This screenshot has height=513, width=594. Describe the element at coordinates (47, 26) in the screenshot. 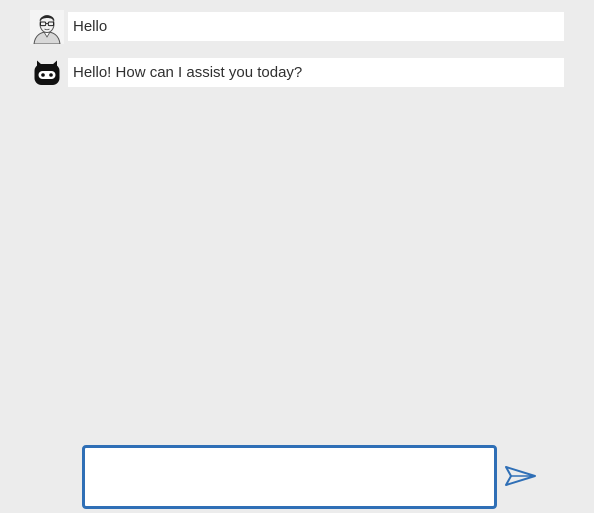

I see `user-avatar-icon` at that location.